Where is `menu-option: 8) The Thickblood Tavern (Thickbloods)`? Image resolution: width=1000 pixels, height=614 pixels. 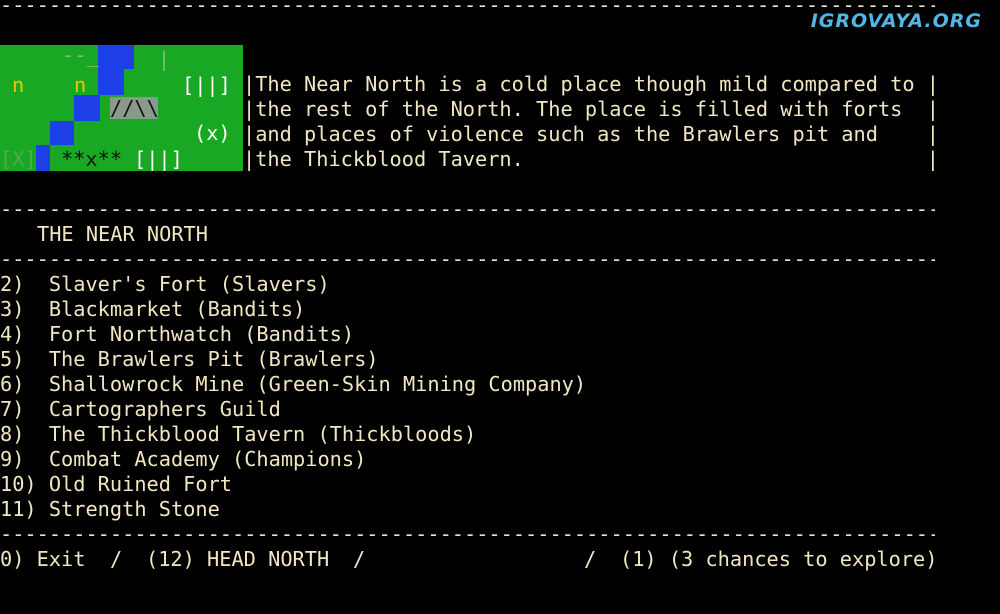
menu-option: 8) The Thickblood Tavern (Thickbloods) is located at coordinates (238, 434).